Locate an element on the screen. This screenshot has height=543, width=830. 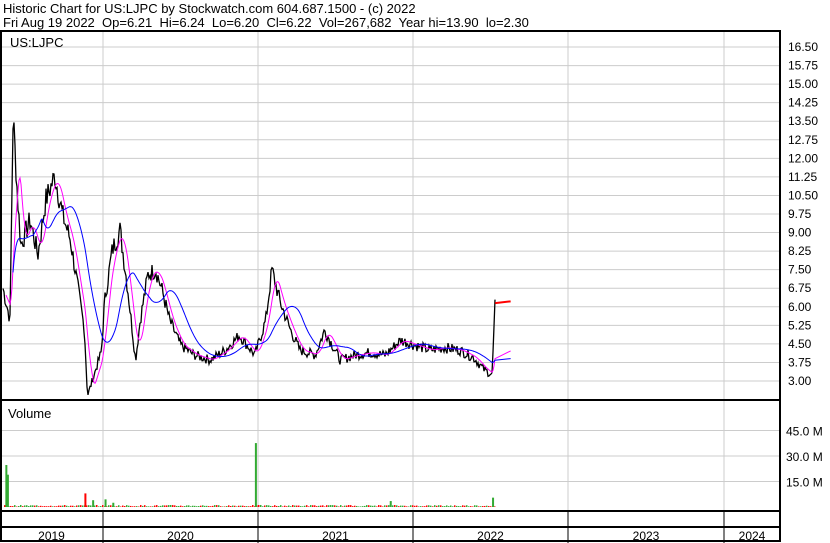
price-tick-label: 12.75 is located at coordinates (803, 140).